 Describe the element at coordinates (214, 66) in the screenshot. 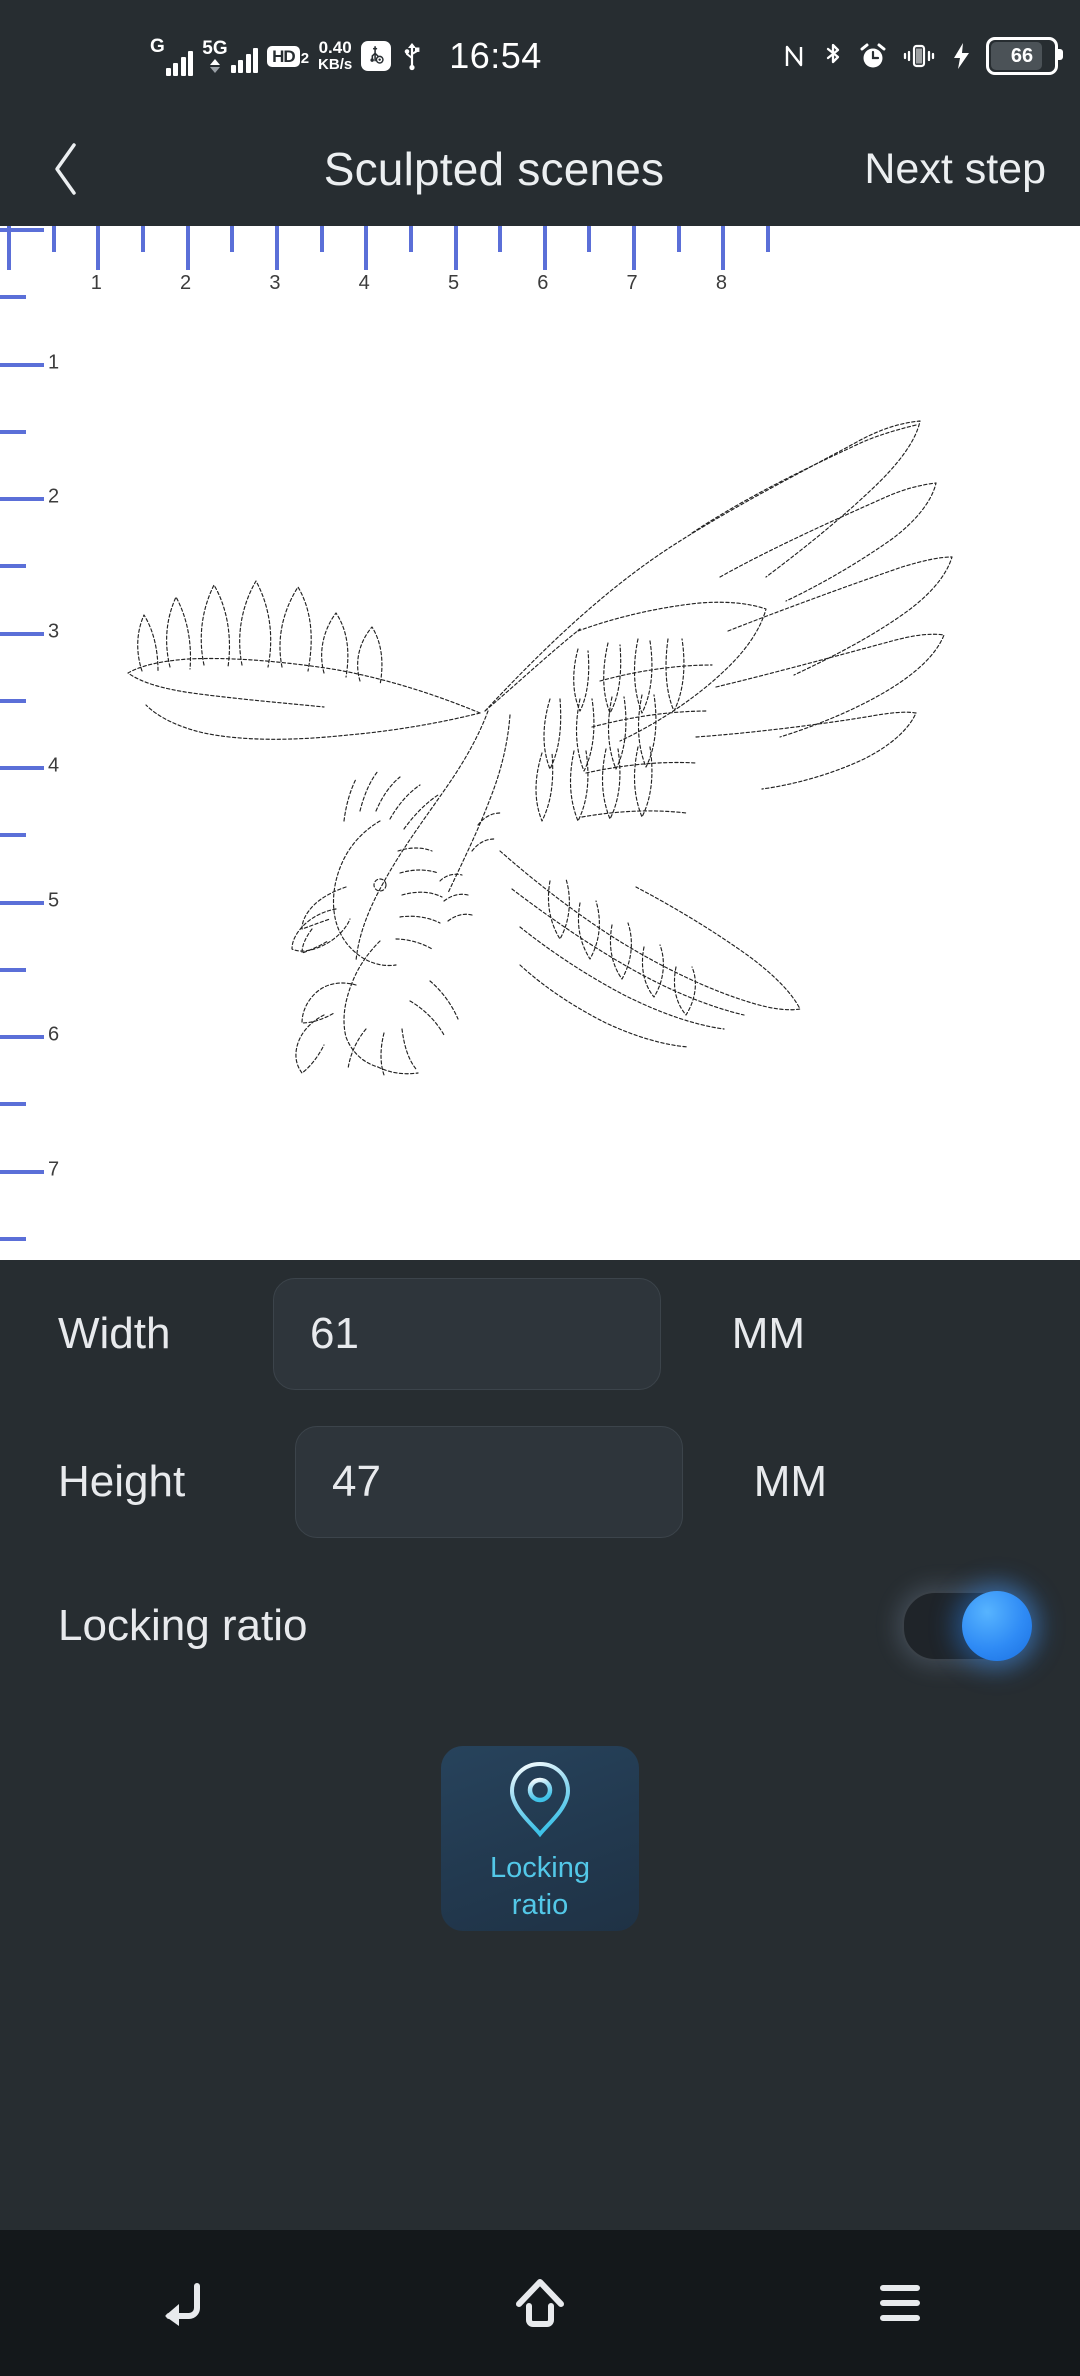

I see `data-arrows-icon` at that location.